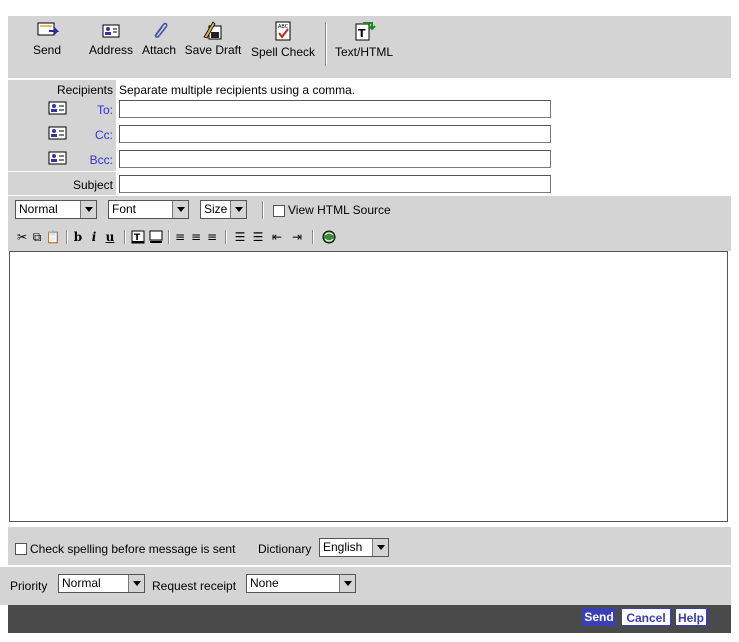 This screenshot has height=642, width=739. Describe the element at coordinates (301, 583) in the screenshot. I see `request-receipt-select: None` at that location.